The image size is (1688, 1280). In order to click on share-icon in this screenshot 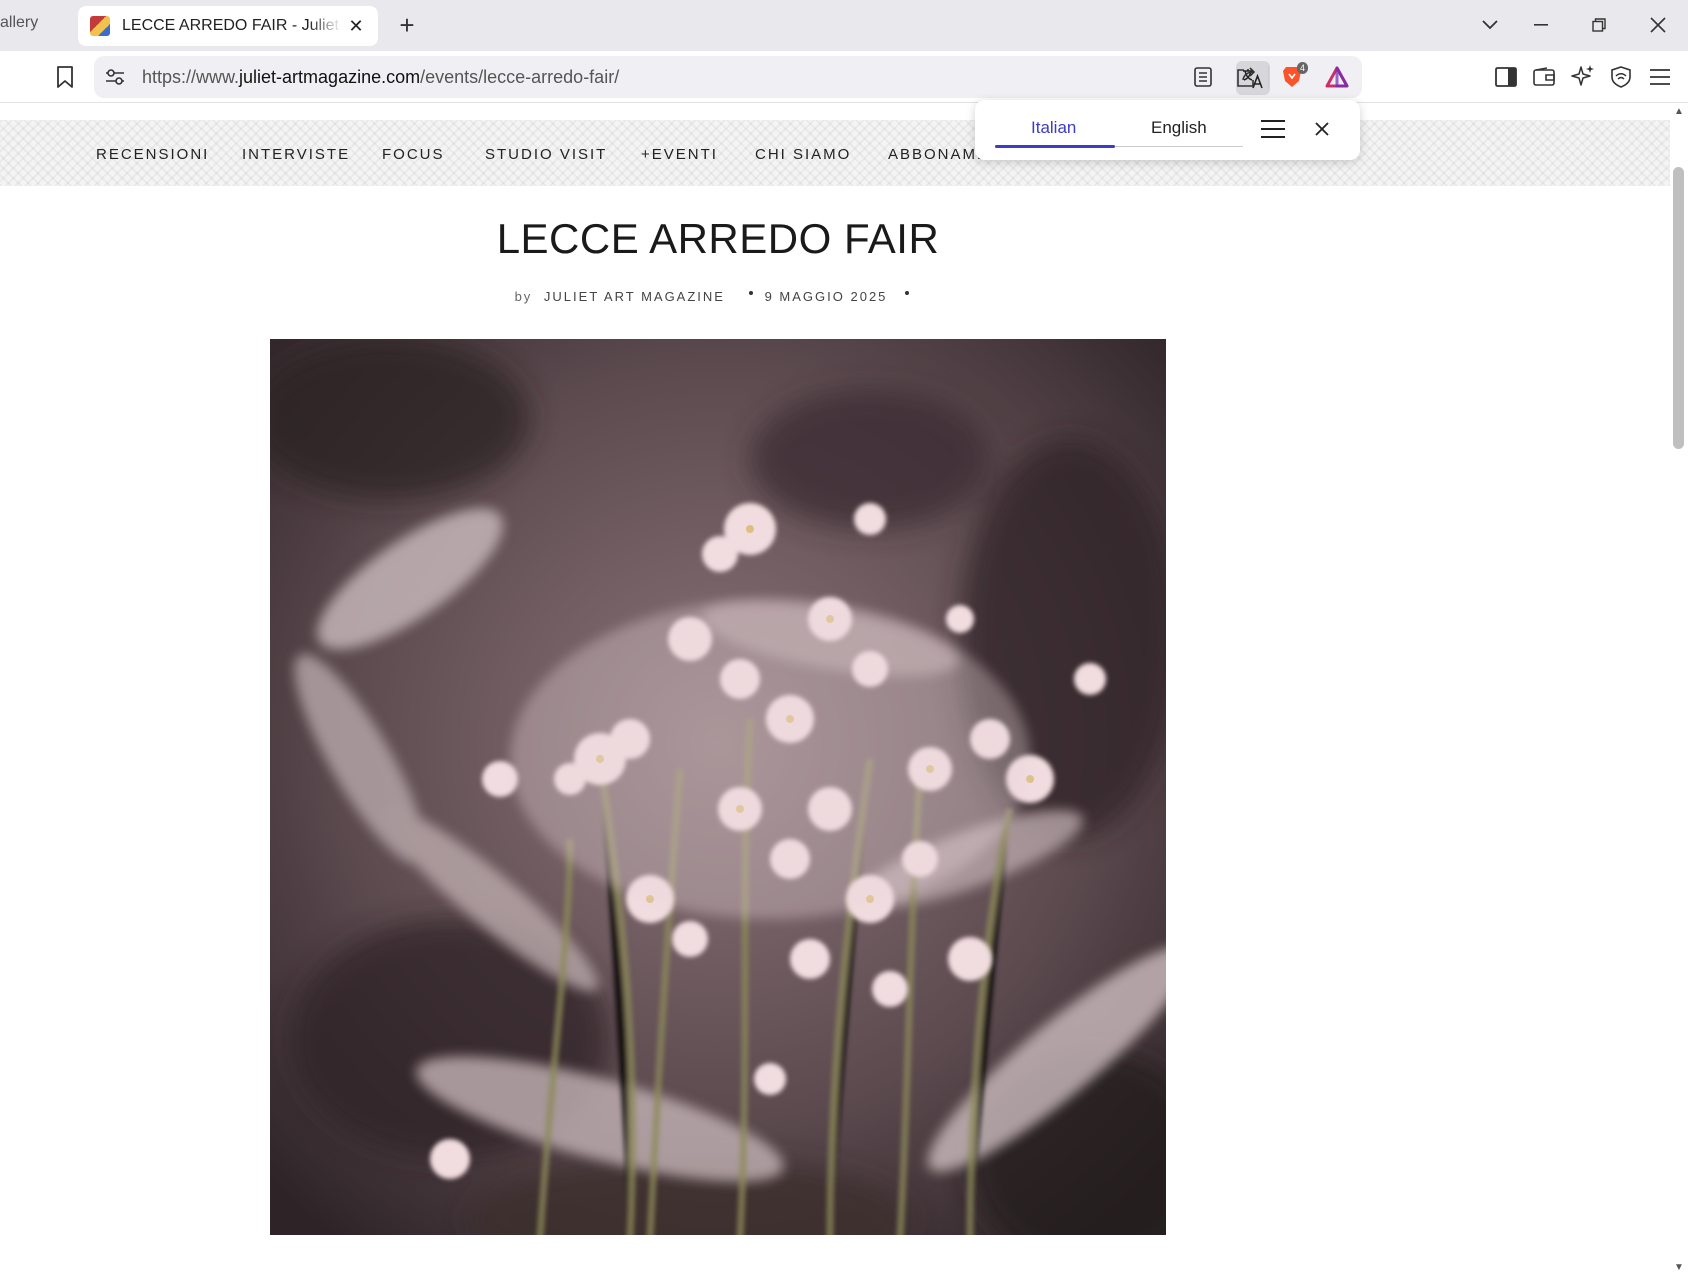, I will do `click(1246, 77)`.